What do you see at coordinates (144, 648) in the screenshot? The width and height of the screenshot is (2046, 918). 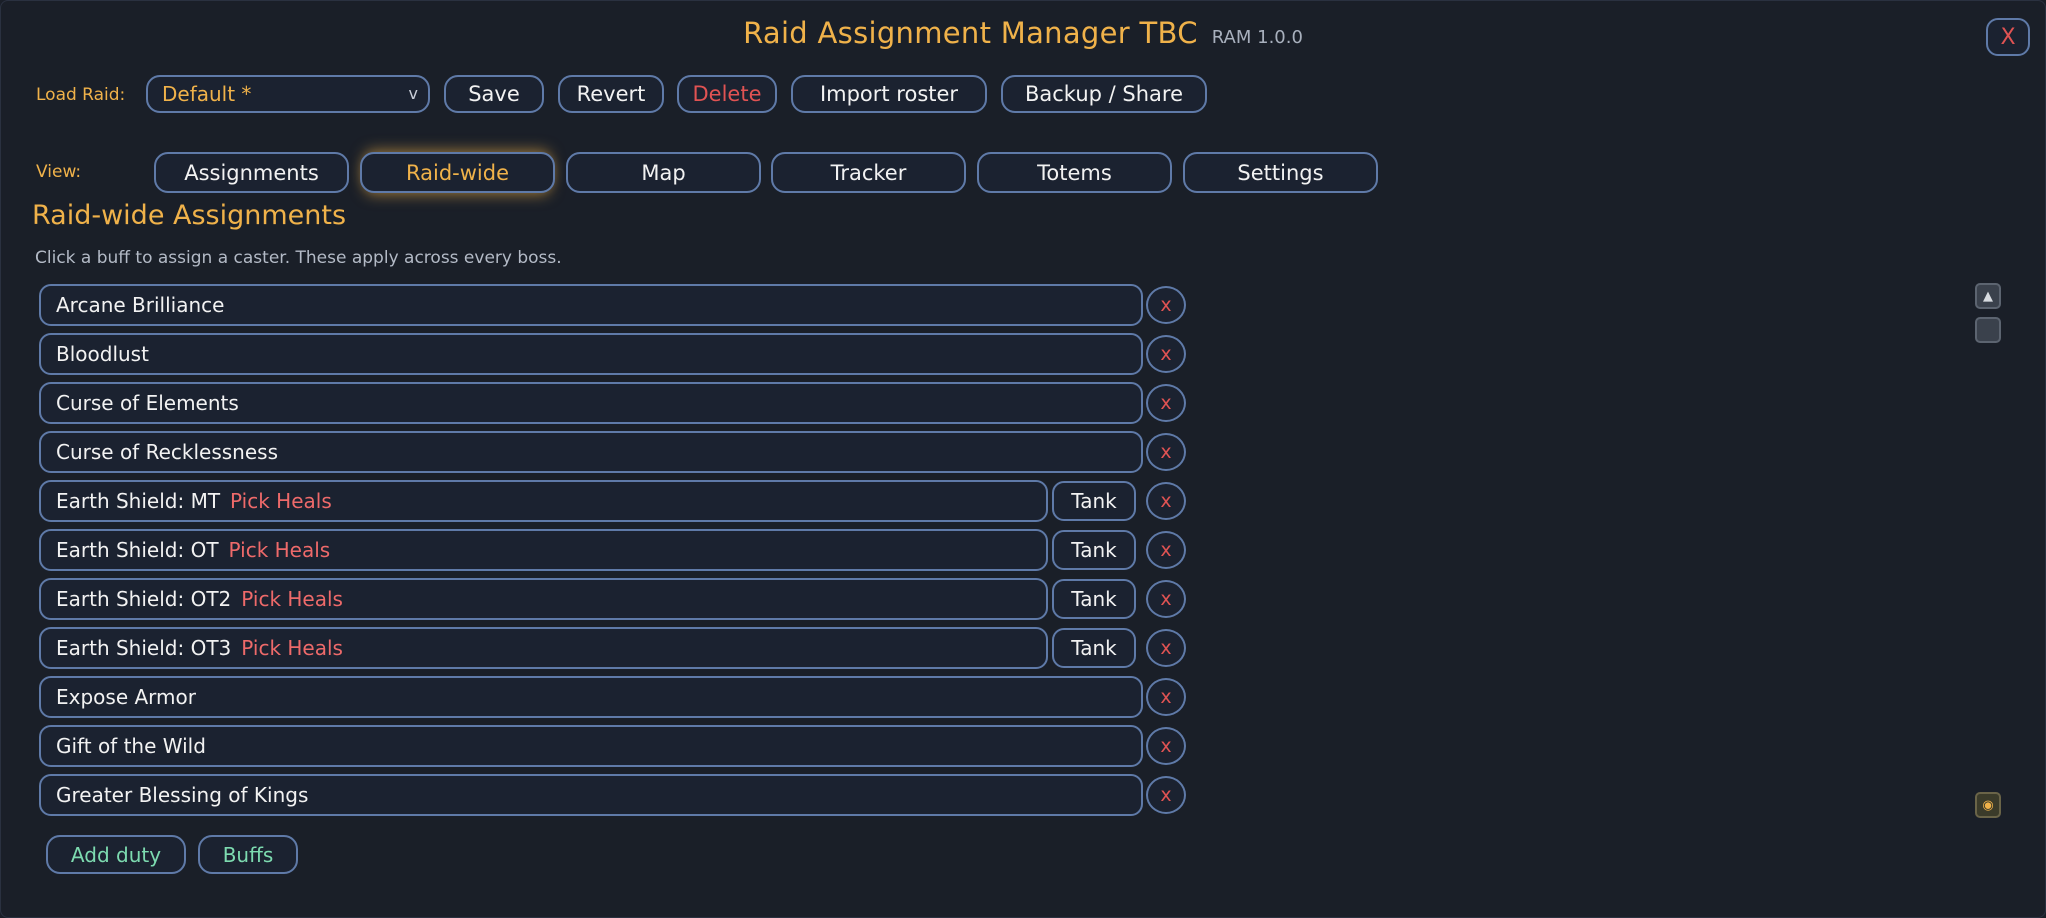 I see `duty-name: Earth Shield: OT3` at bounding box center [144, 648].